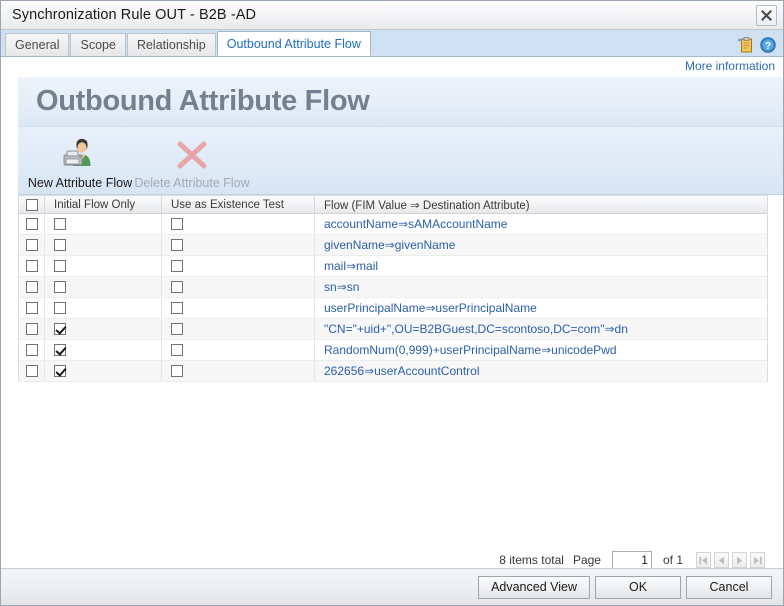 The image size is (784, 606). I want to click on table-row: userPrincipalName⇒userPrincipalName, so click(393, 308).